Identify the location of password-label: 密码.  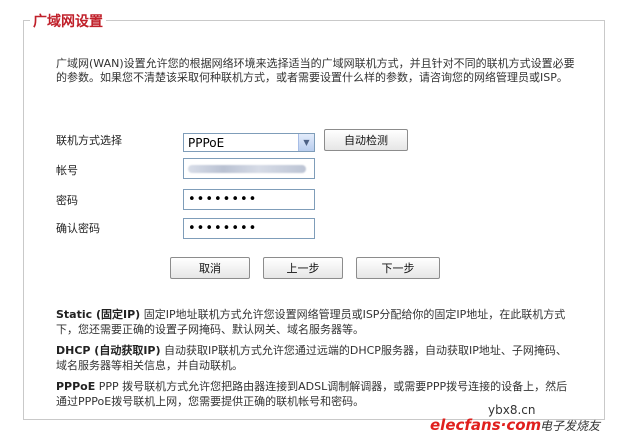
(67, 200).